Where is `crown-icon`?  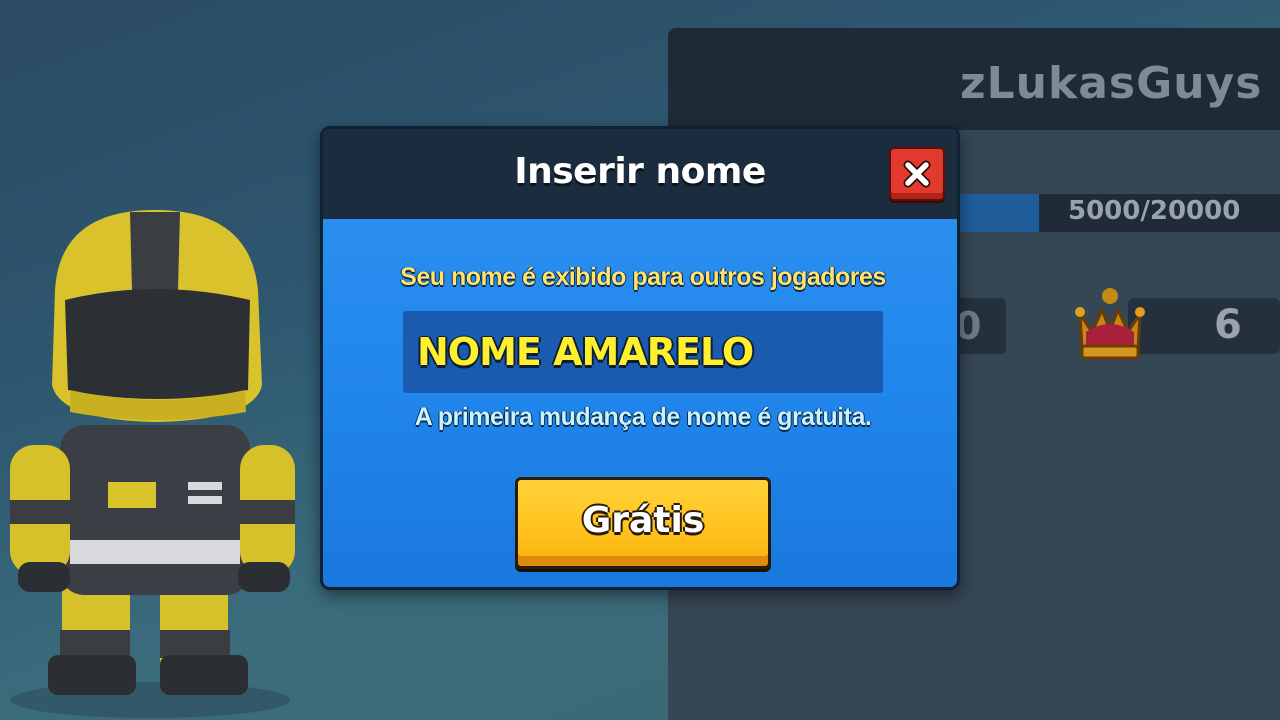 crown-icon is located at coordinates (1110, 324).